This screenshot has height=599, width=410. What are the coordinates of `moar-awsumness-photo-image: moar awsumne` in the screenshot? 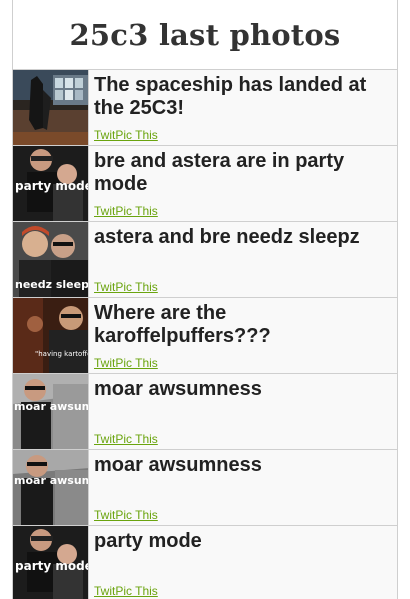 It's located at (51, 487).